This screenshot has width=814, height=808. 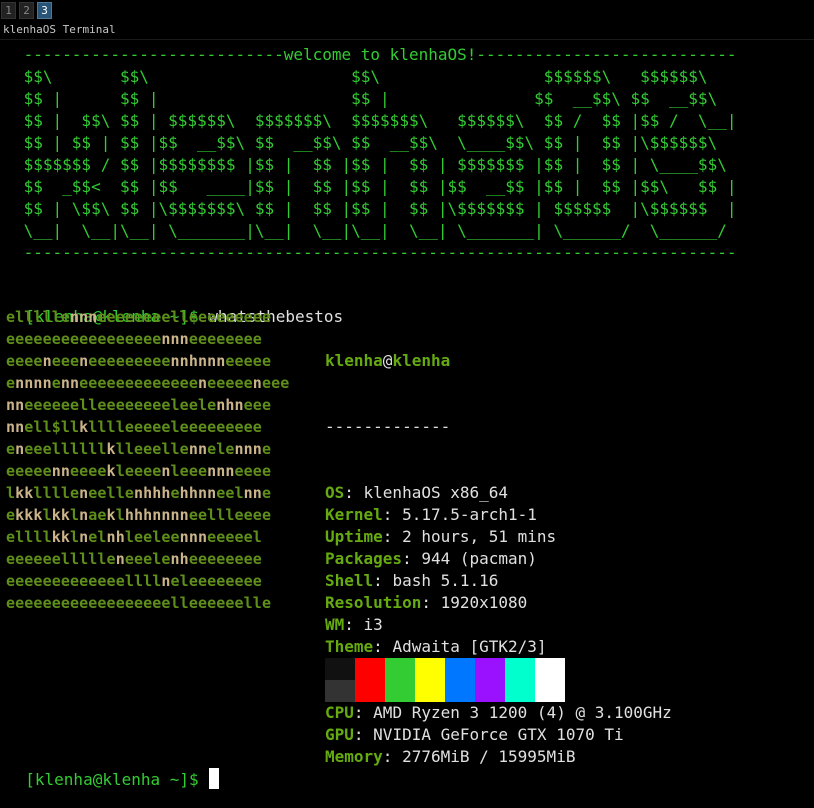 I want to click on info-key: WM, so click(x=335, y=624).